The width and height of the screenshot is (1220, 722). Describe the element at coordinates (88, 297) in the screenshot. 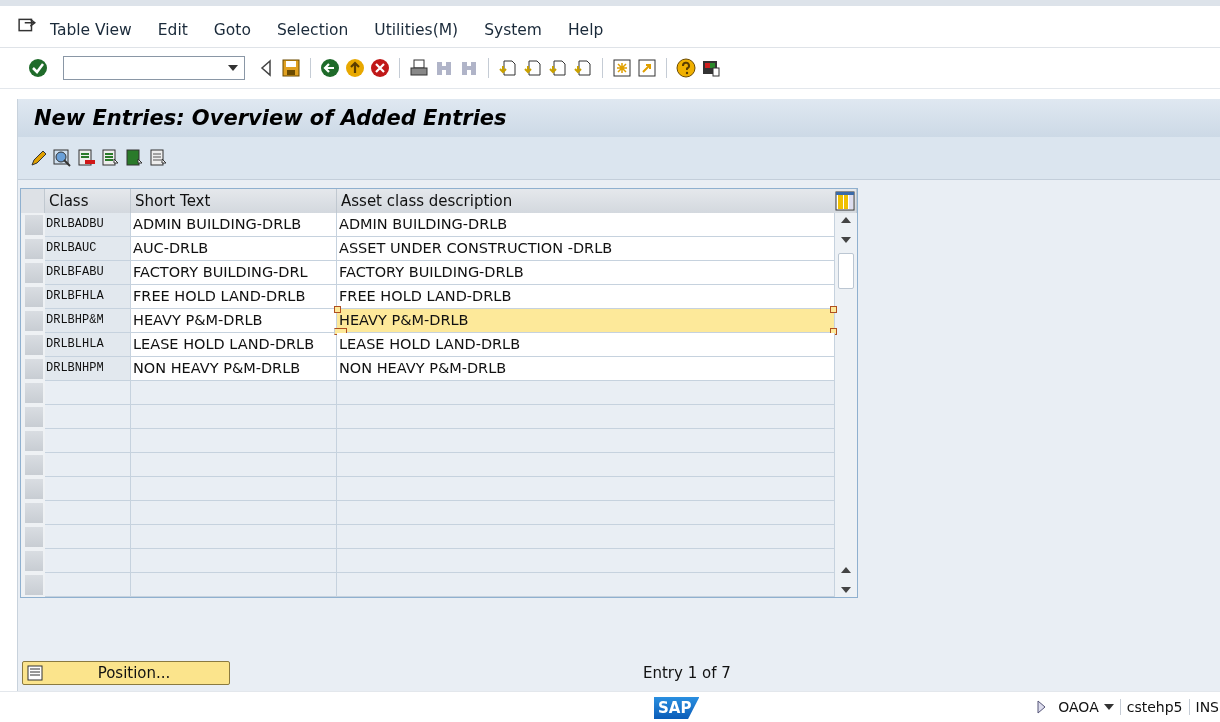

I see `table-cell: DRLBFHLA` at that location.